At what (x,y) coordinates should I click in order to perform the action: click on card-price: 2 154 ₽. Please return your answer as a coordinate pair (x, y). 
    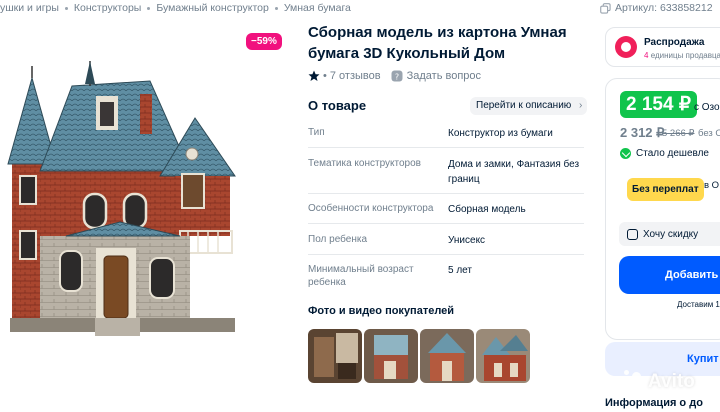
    Looking at the image, I should click on (658, 104).